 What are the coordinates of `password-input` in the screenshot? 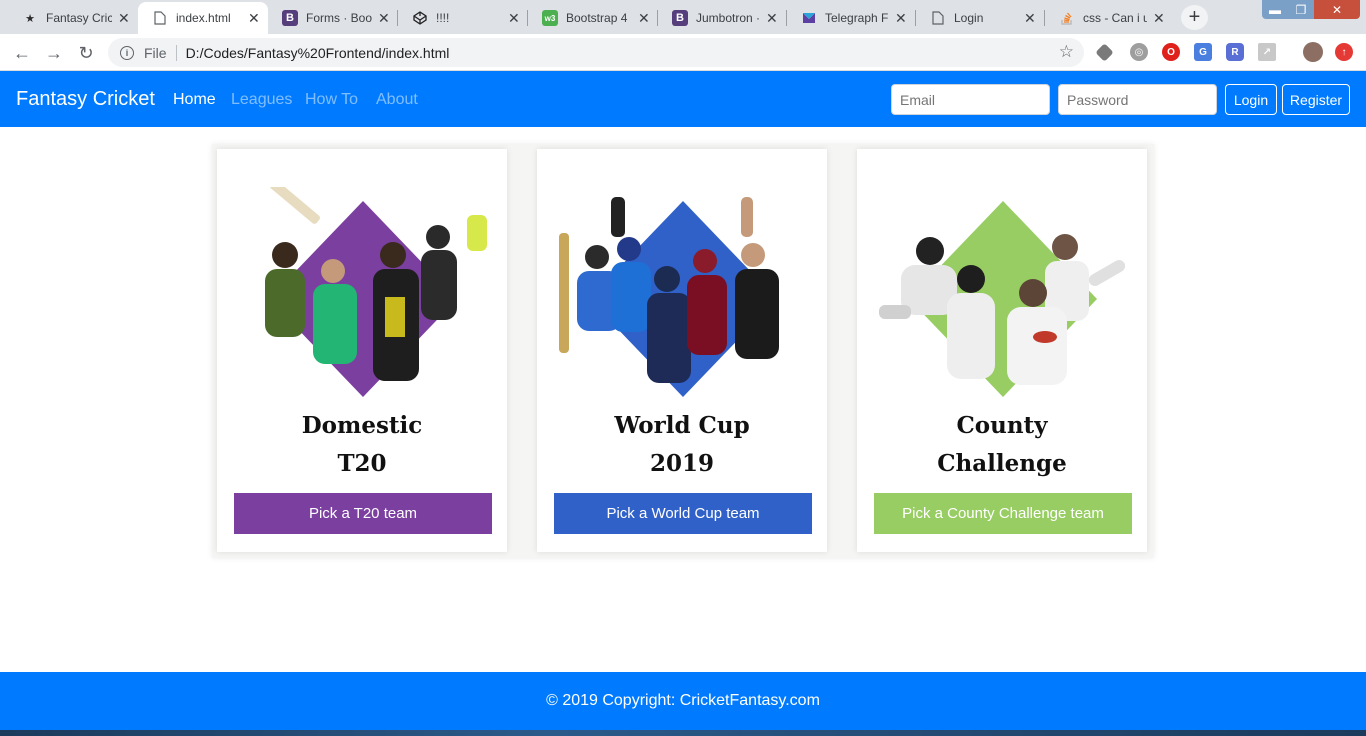 It's located at (1137, 99).